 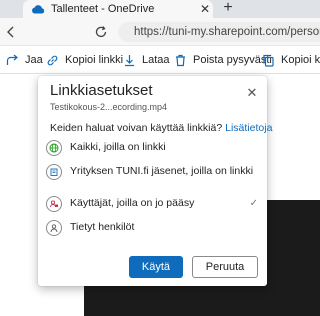 What do you see at coordinates (24, 60) in the screenshot?
I see `share-button: Jaa` at bounding box center [24, 60].